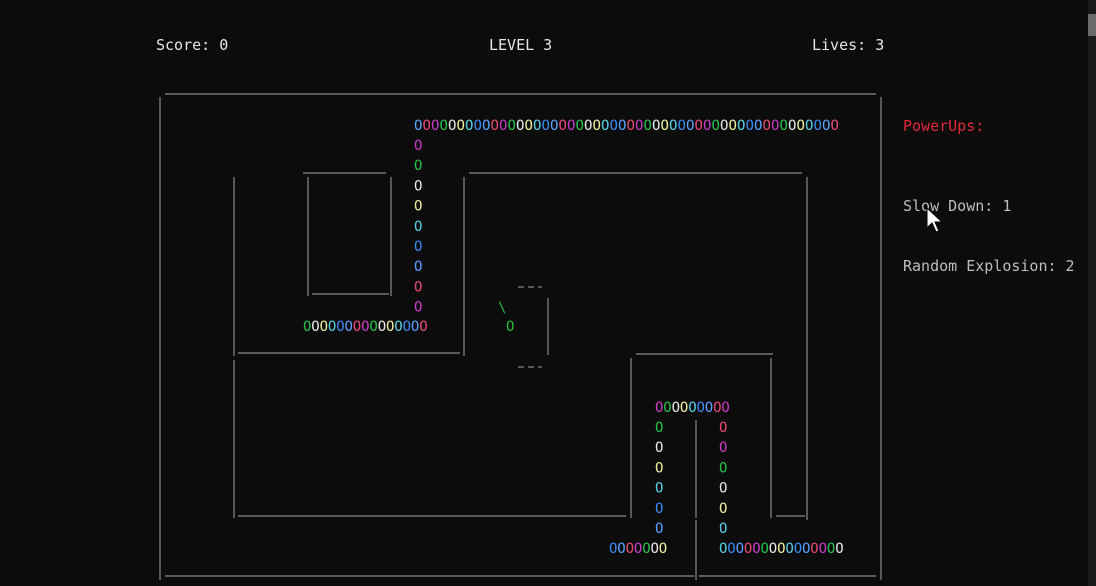 This screenshot has height=586, width=1096. What do you see at coordinates (510, 327) in the screenshot?
I see `player-snake-head: O` at bounding box center [510, 327].